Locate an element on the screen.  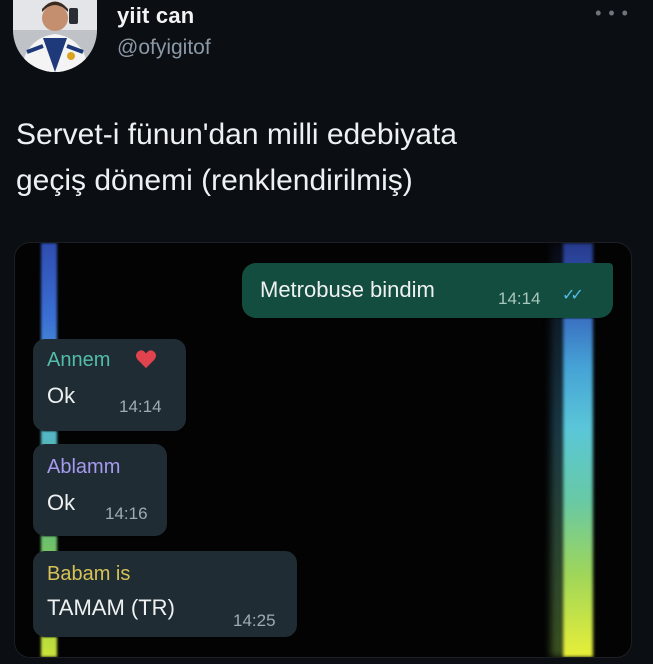
profile-photo-icon is located at coordinates (55, 36).